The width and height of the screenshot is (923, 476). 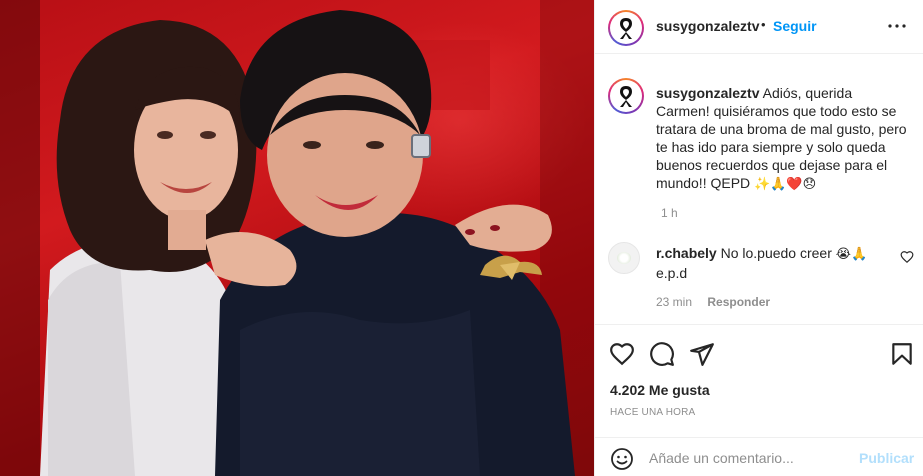 What do you see at coordinates (897, 26) in the screenshot?
I see `more-options-icon` at bounding box center [897, 26].